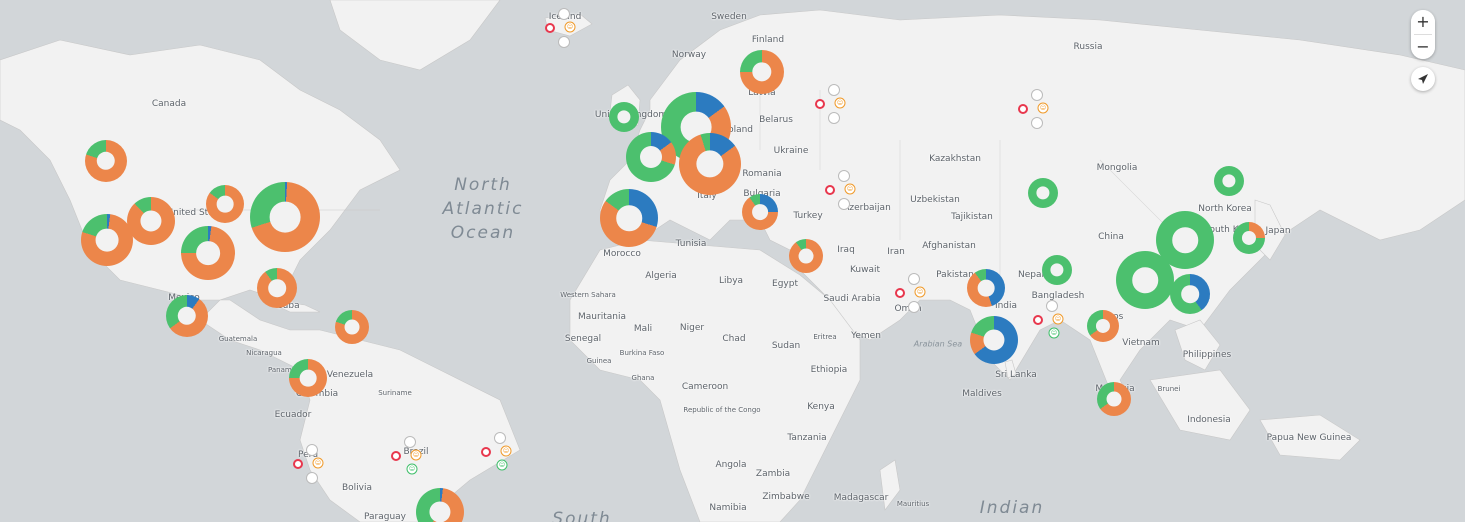 The width and height of the screenshot is (1465, 522). What do you see at coordinates (806, 256) in the screenshot?
I see `cluster-israel-donut` at bounding box center [806, 256].